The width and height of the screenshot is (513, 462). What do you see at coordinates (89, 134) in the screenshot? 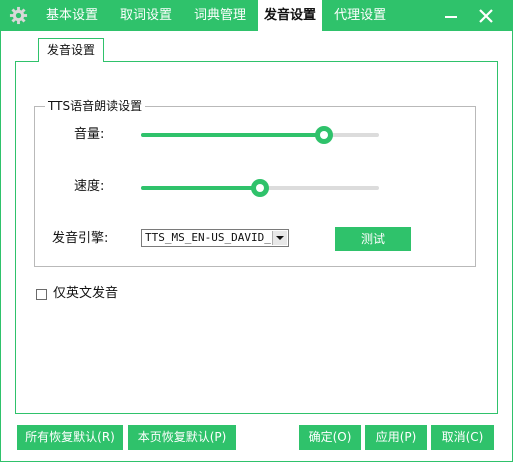
I see `volume-label: 音量:` at bounding box center [89, 134].